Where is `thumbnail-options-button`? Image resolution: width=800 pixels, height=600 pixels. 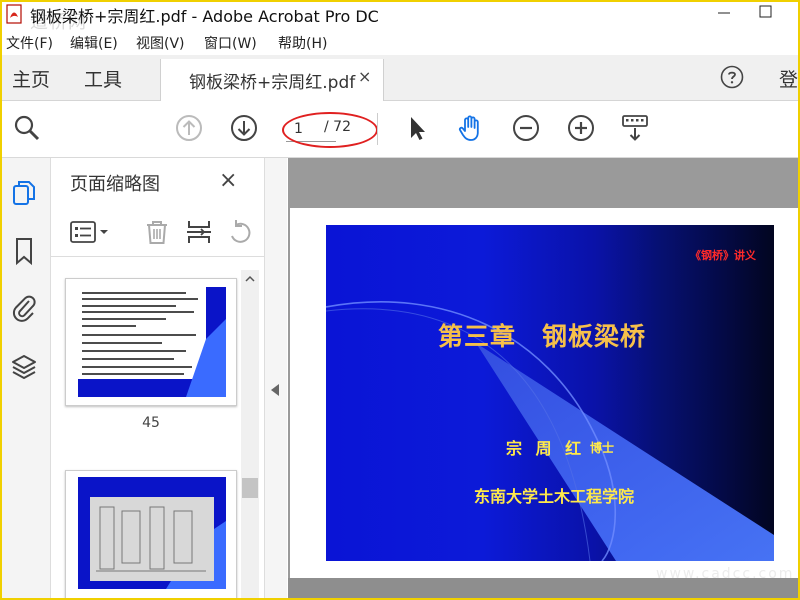 thumbnail-options-button is located at coordinates (90, 232).